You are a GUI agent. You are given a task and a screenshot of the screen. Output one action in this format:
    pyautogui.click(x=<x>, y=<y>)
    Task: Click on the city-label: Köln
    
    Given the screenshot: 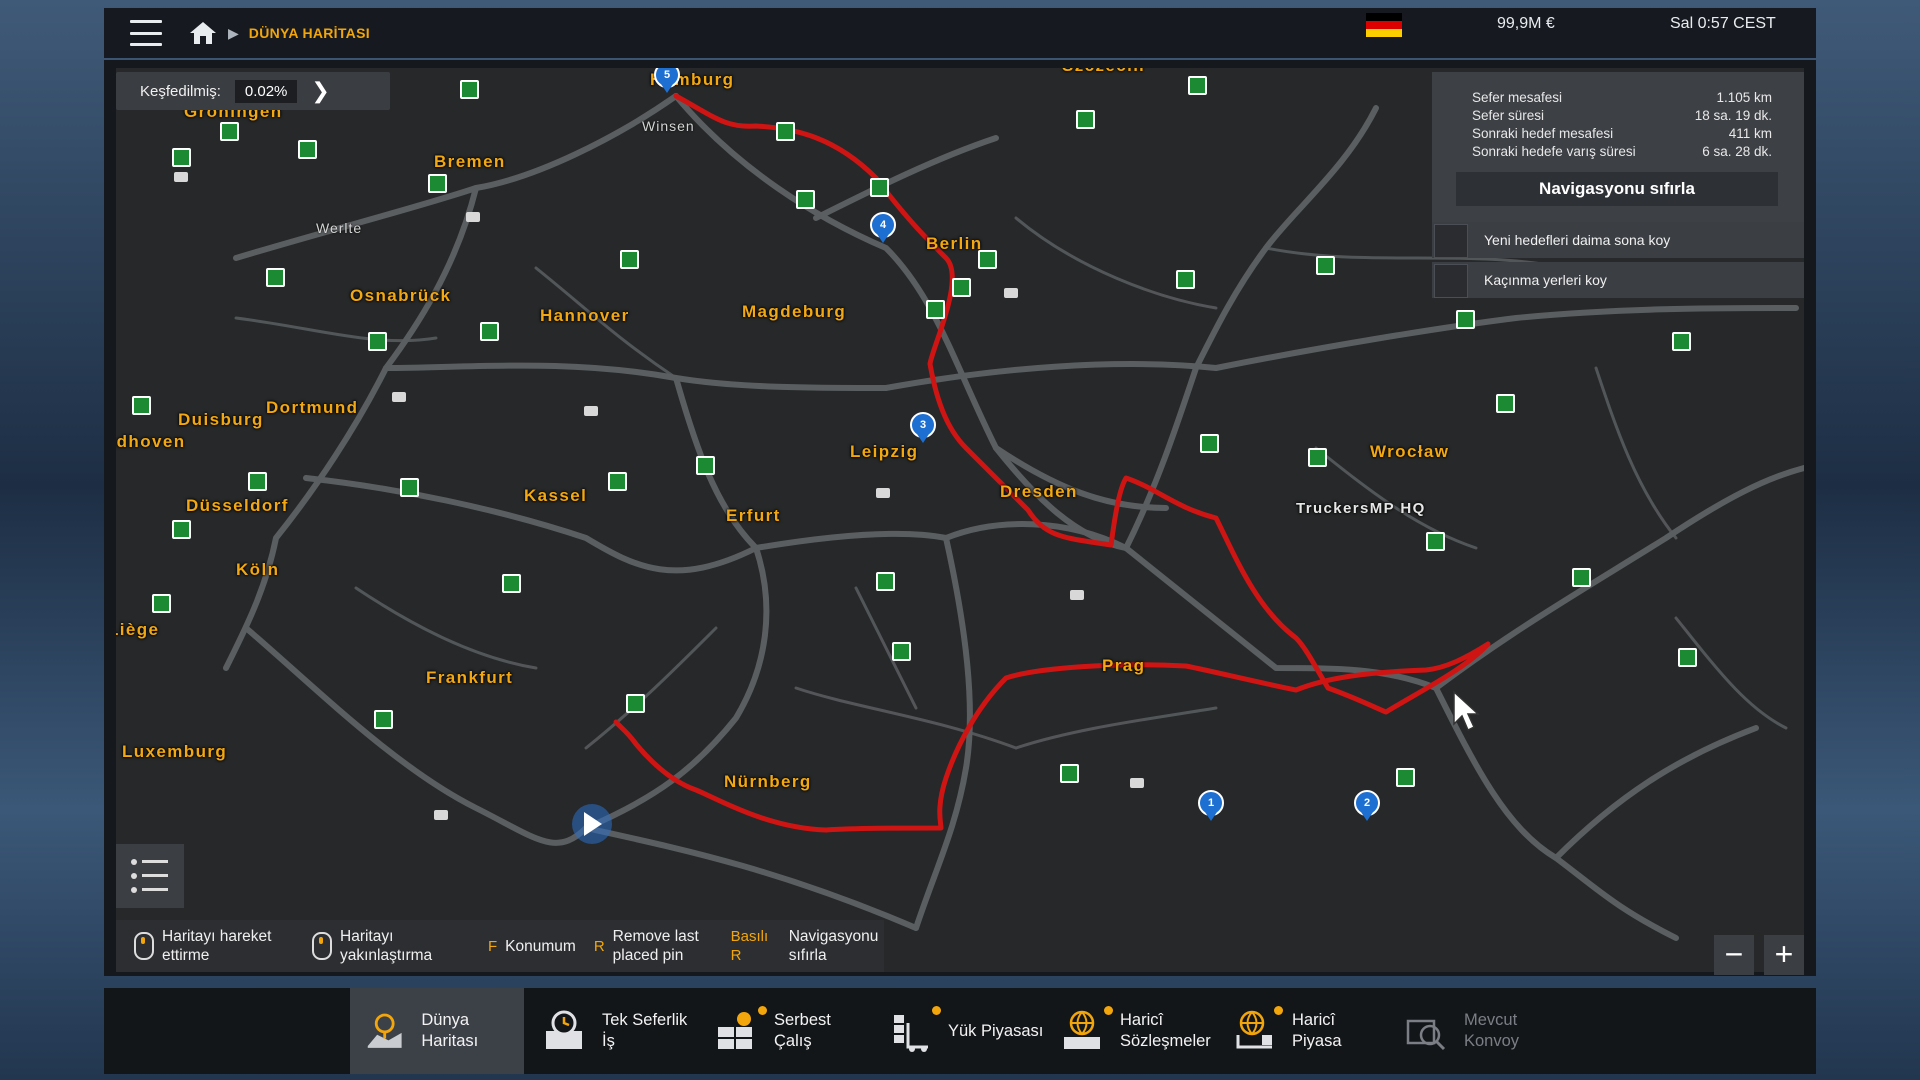 What is the action you would take?
    pyautogui.click(x=257, y=570)
    